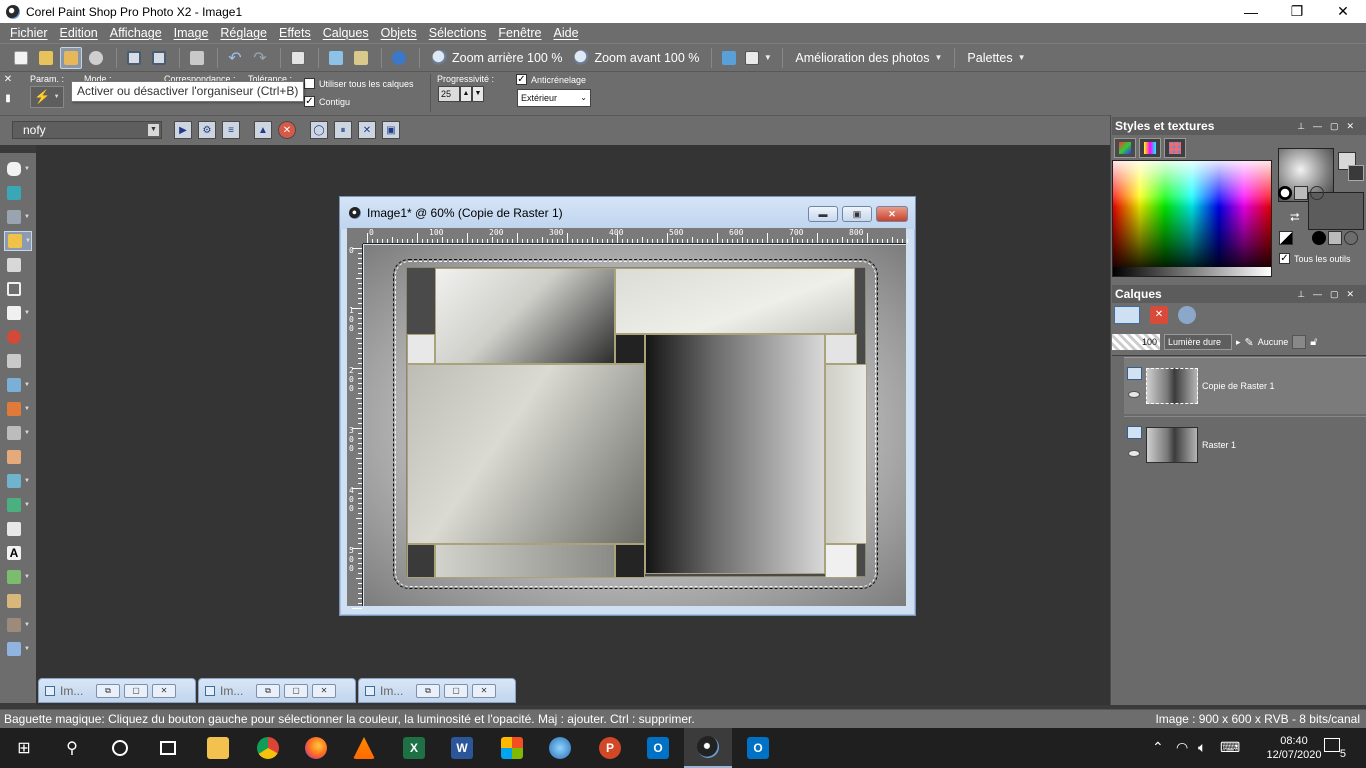 This screenshot has height=768, width=1366. I want to click on minimized-window-3: Im... ⧉ ▢ ✕, so click(437, 690).